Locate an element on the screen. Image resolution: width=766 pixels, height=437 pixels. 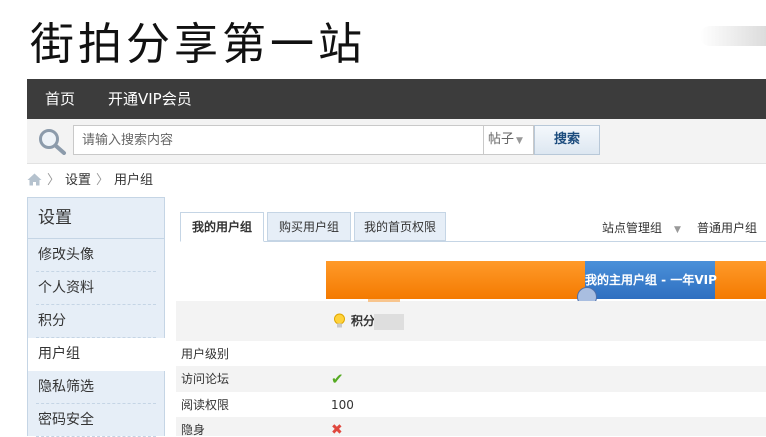
search-input-wrapper is located at coordinates (278, 140).